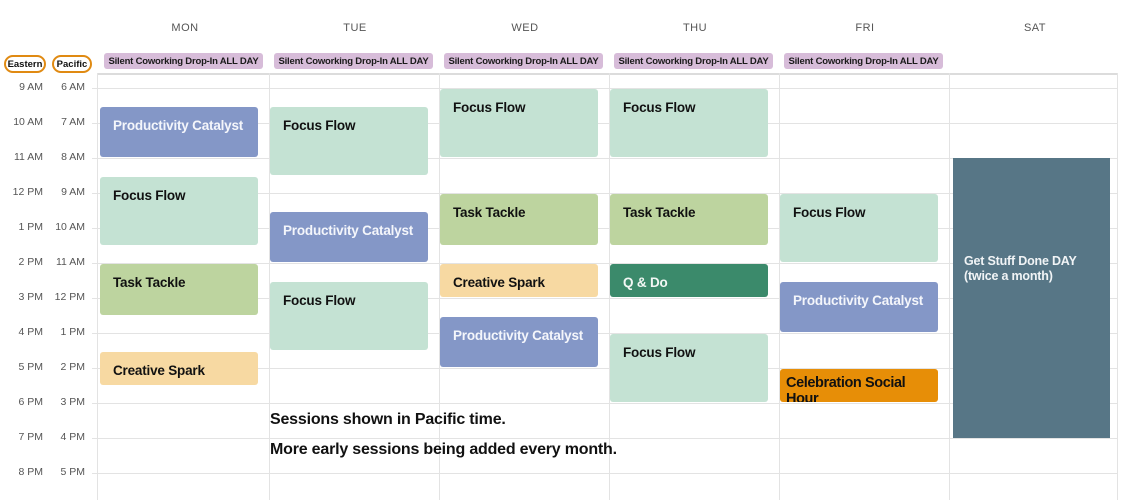  What do you see at coordinates (73, 157) in the screenshot?
I see `pacific-time-label: 8 AM` at bounding box center [73, 157].